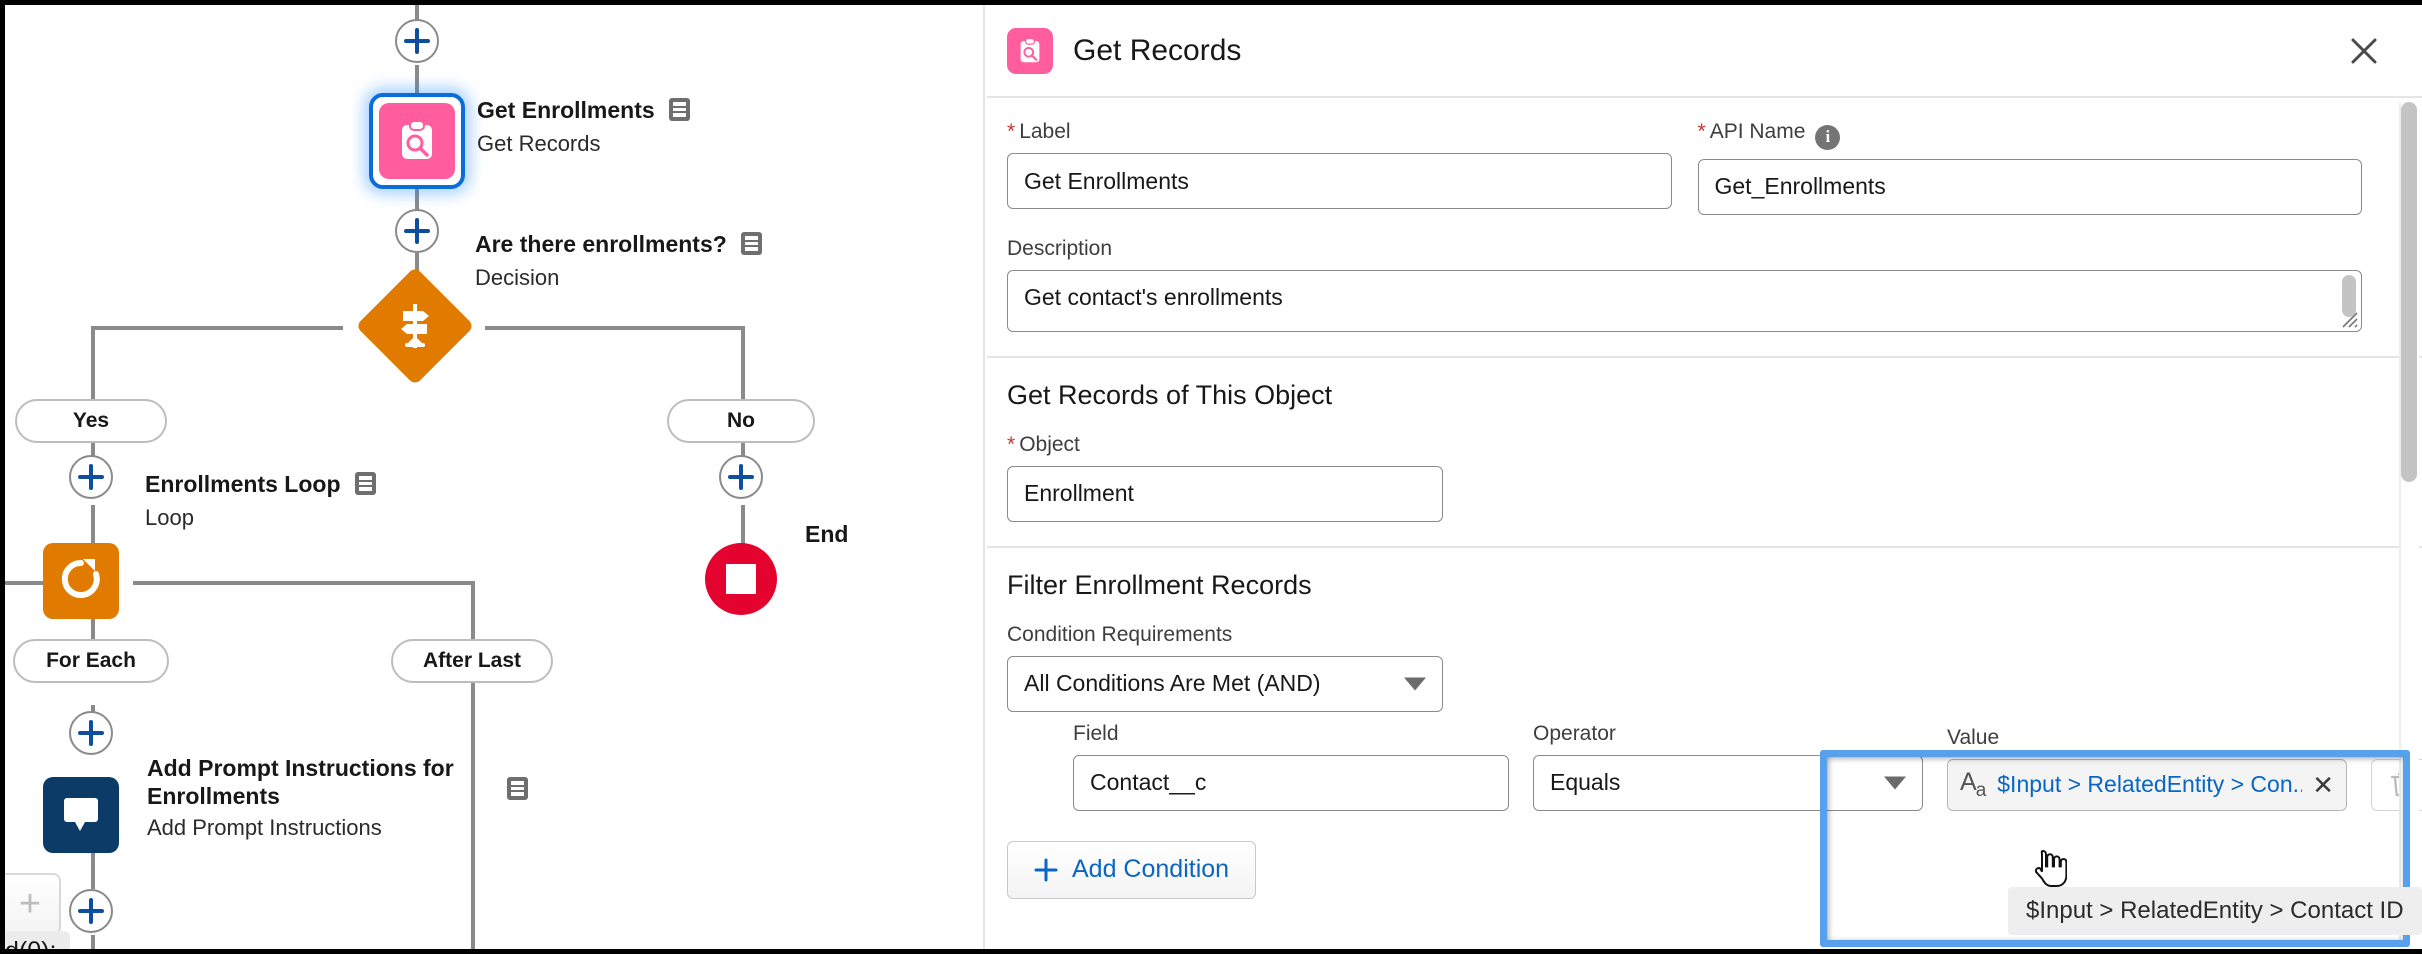 This screenshot has height=954, width=2422. What do you see at coordinates (1973, 737) in the screenshot?
I see `value-column-header: Value` at bounding box center [1973, 737].